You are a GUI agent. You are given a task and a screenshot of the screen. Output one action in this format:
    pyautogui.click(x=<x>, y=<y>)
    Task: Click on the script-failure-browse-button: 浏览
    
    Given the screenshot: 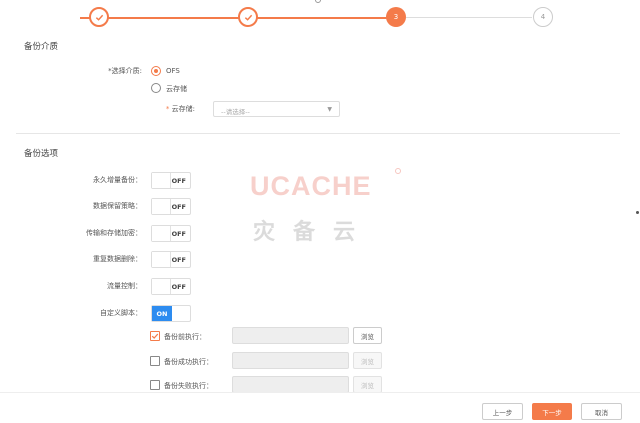 What is the action you would take?
    pyautogui.click(x=367, y=384)
    